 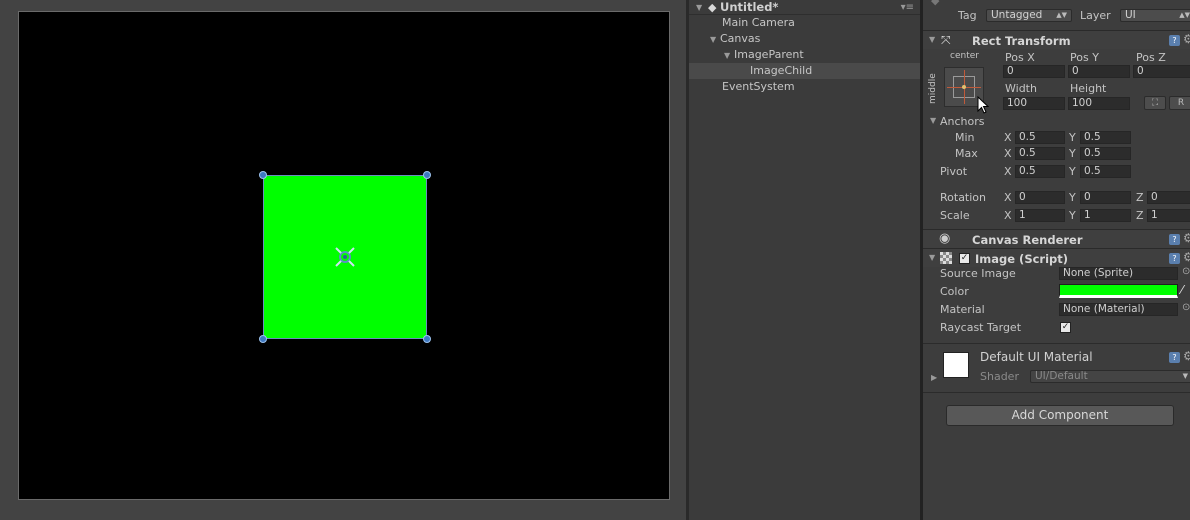 What do you see at coordinates (1140, 215) in the screenshot?
I see `scale-z-label: Z` at bounding box center [1140, 215].